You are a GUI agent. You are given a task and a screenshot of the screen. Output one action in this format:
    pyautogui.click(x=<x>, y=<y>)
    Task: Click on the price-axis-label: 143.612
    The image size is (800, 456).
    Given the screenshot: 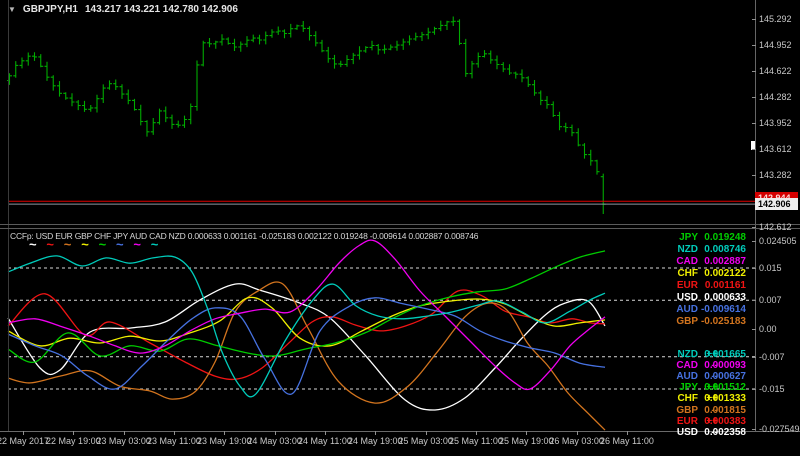 What is the action you would take?
    pyautogui.click(x=775, y=149)
    